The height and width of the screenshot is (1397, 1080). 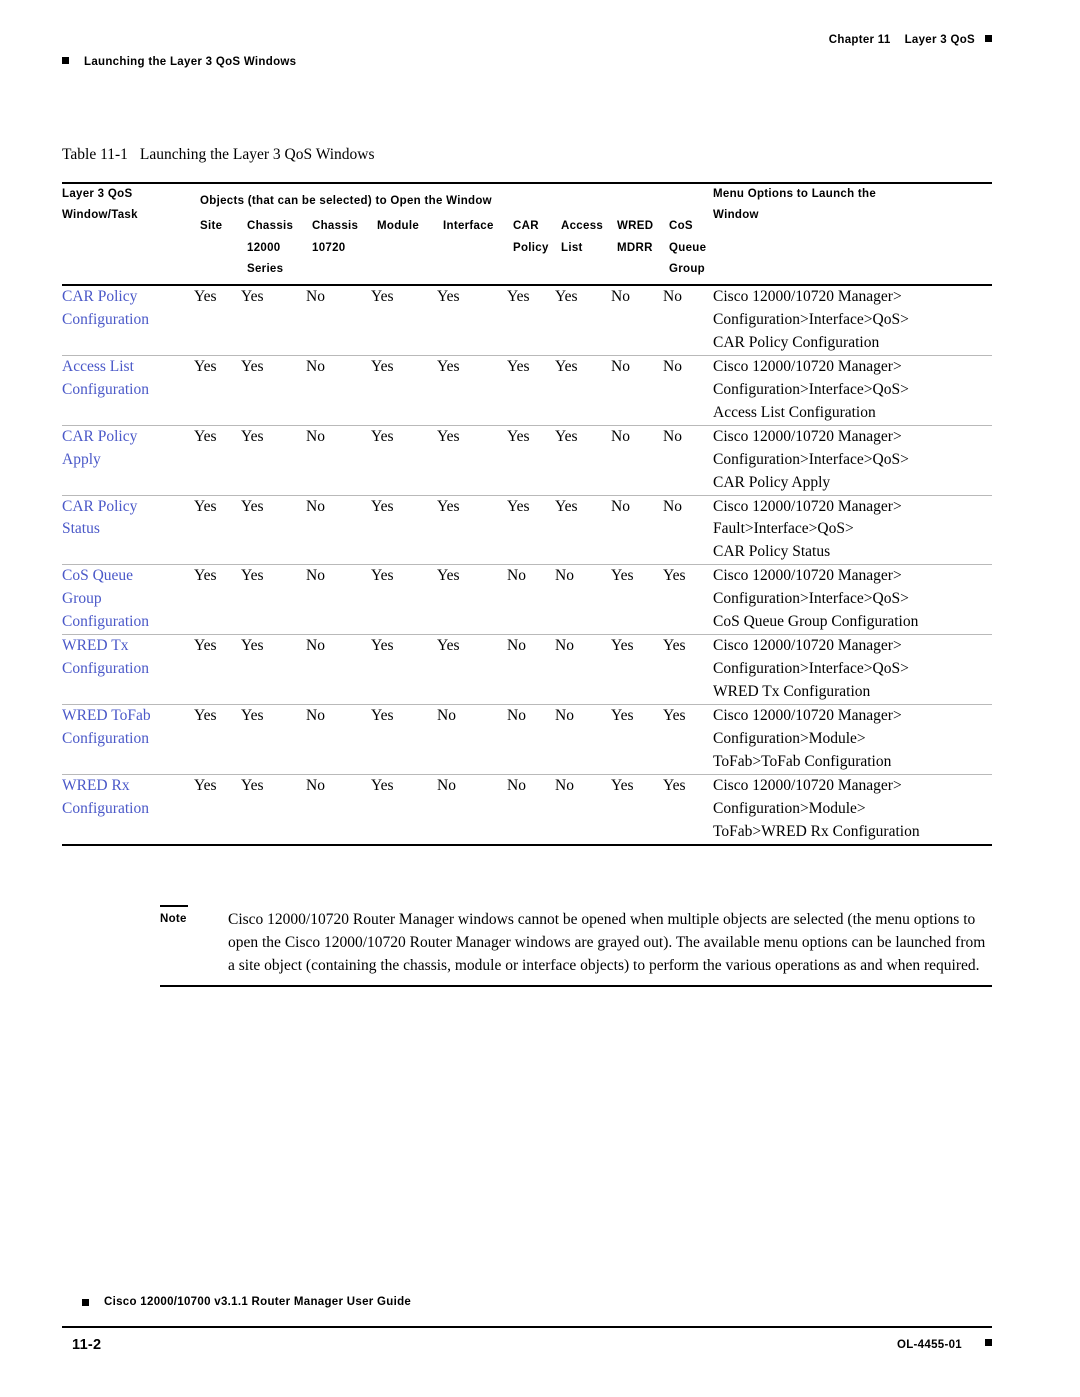 I want to click on menu-line-3: ToFab>ToFab Configuration, so click(x=802, y=761).